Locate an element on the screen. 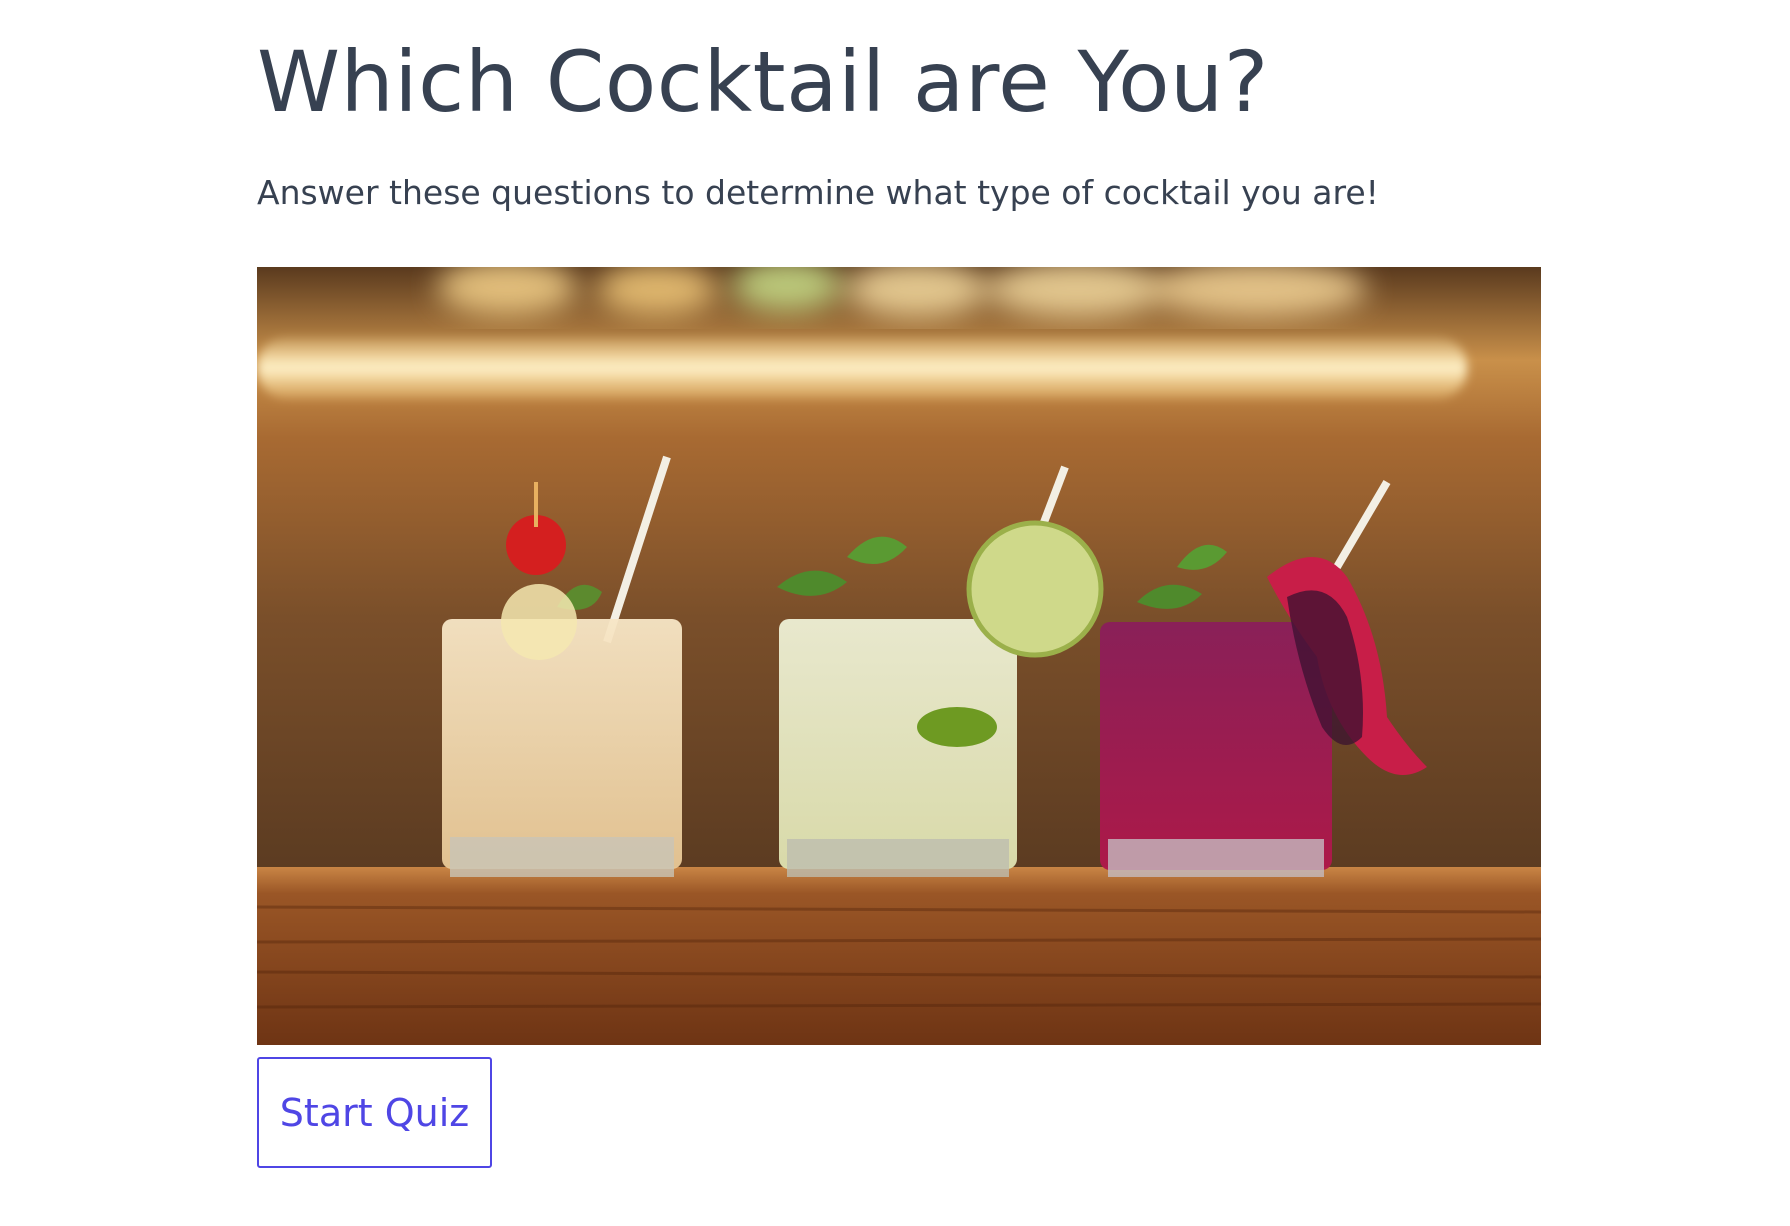  page-title: Which Cocktail are You? is located at coordinates (763, 82).